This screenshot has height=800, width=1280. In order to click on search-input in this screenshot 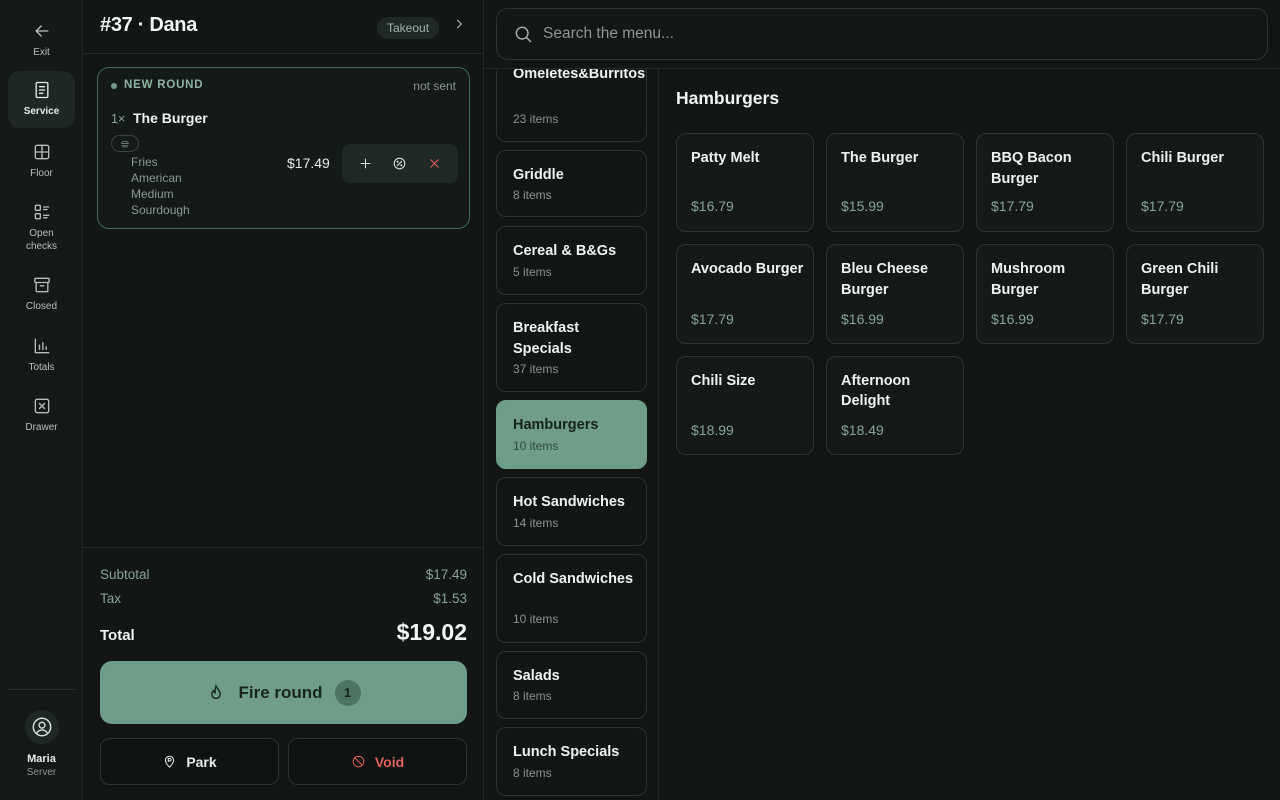, I will do `click(893, 34)`.